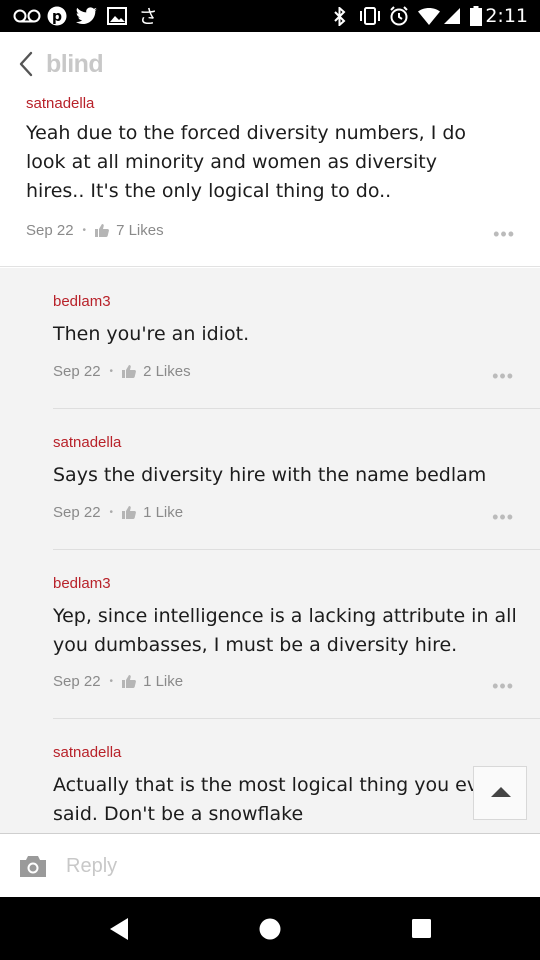  I want to click on svg-text: p, so click(57, 17).